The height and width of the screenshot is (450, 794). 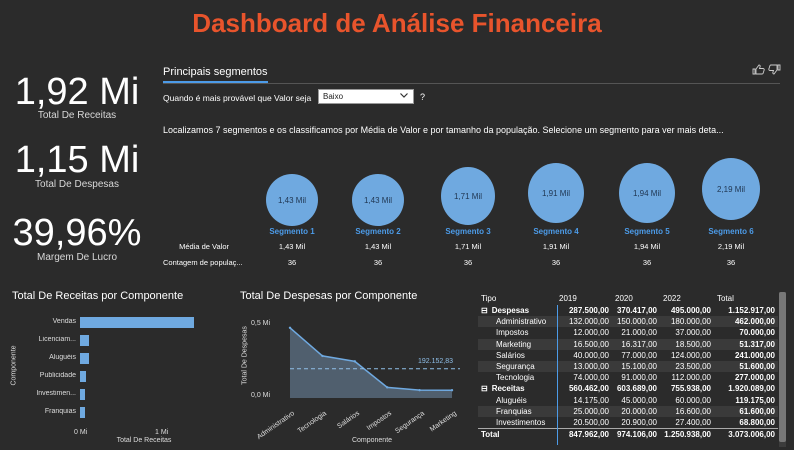 I want to click on matrix-cell: 40.000,00, so click(x=591, y=355).